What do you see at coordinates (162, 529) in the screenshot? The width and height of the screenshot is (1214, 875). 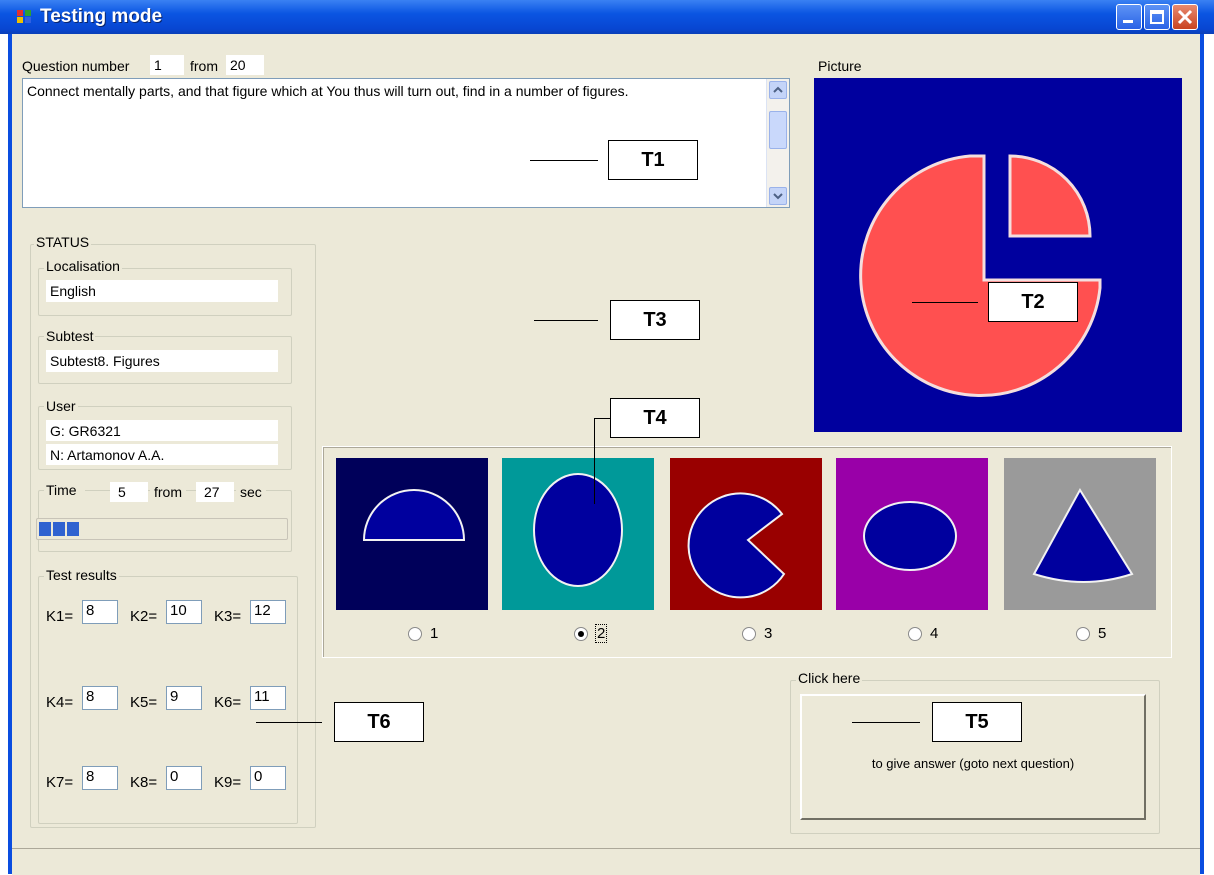 I see `time-progress-bar` at bounding box center [162, 529].